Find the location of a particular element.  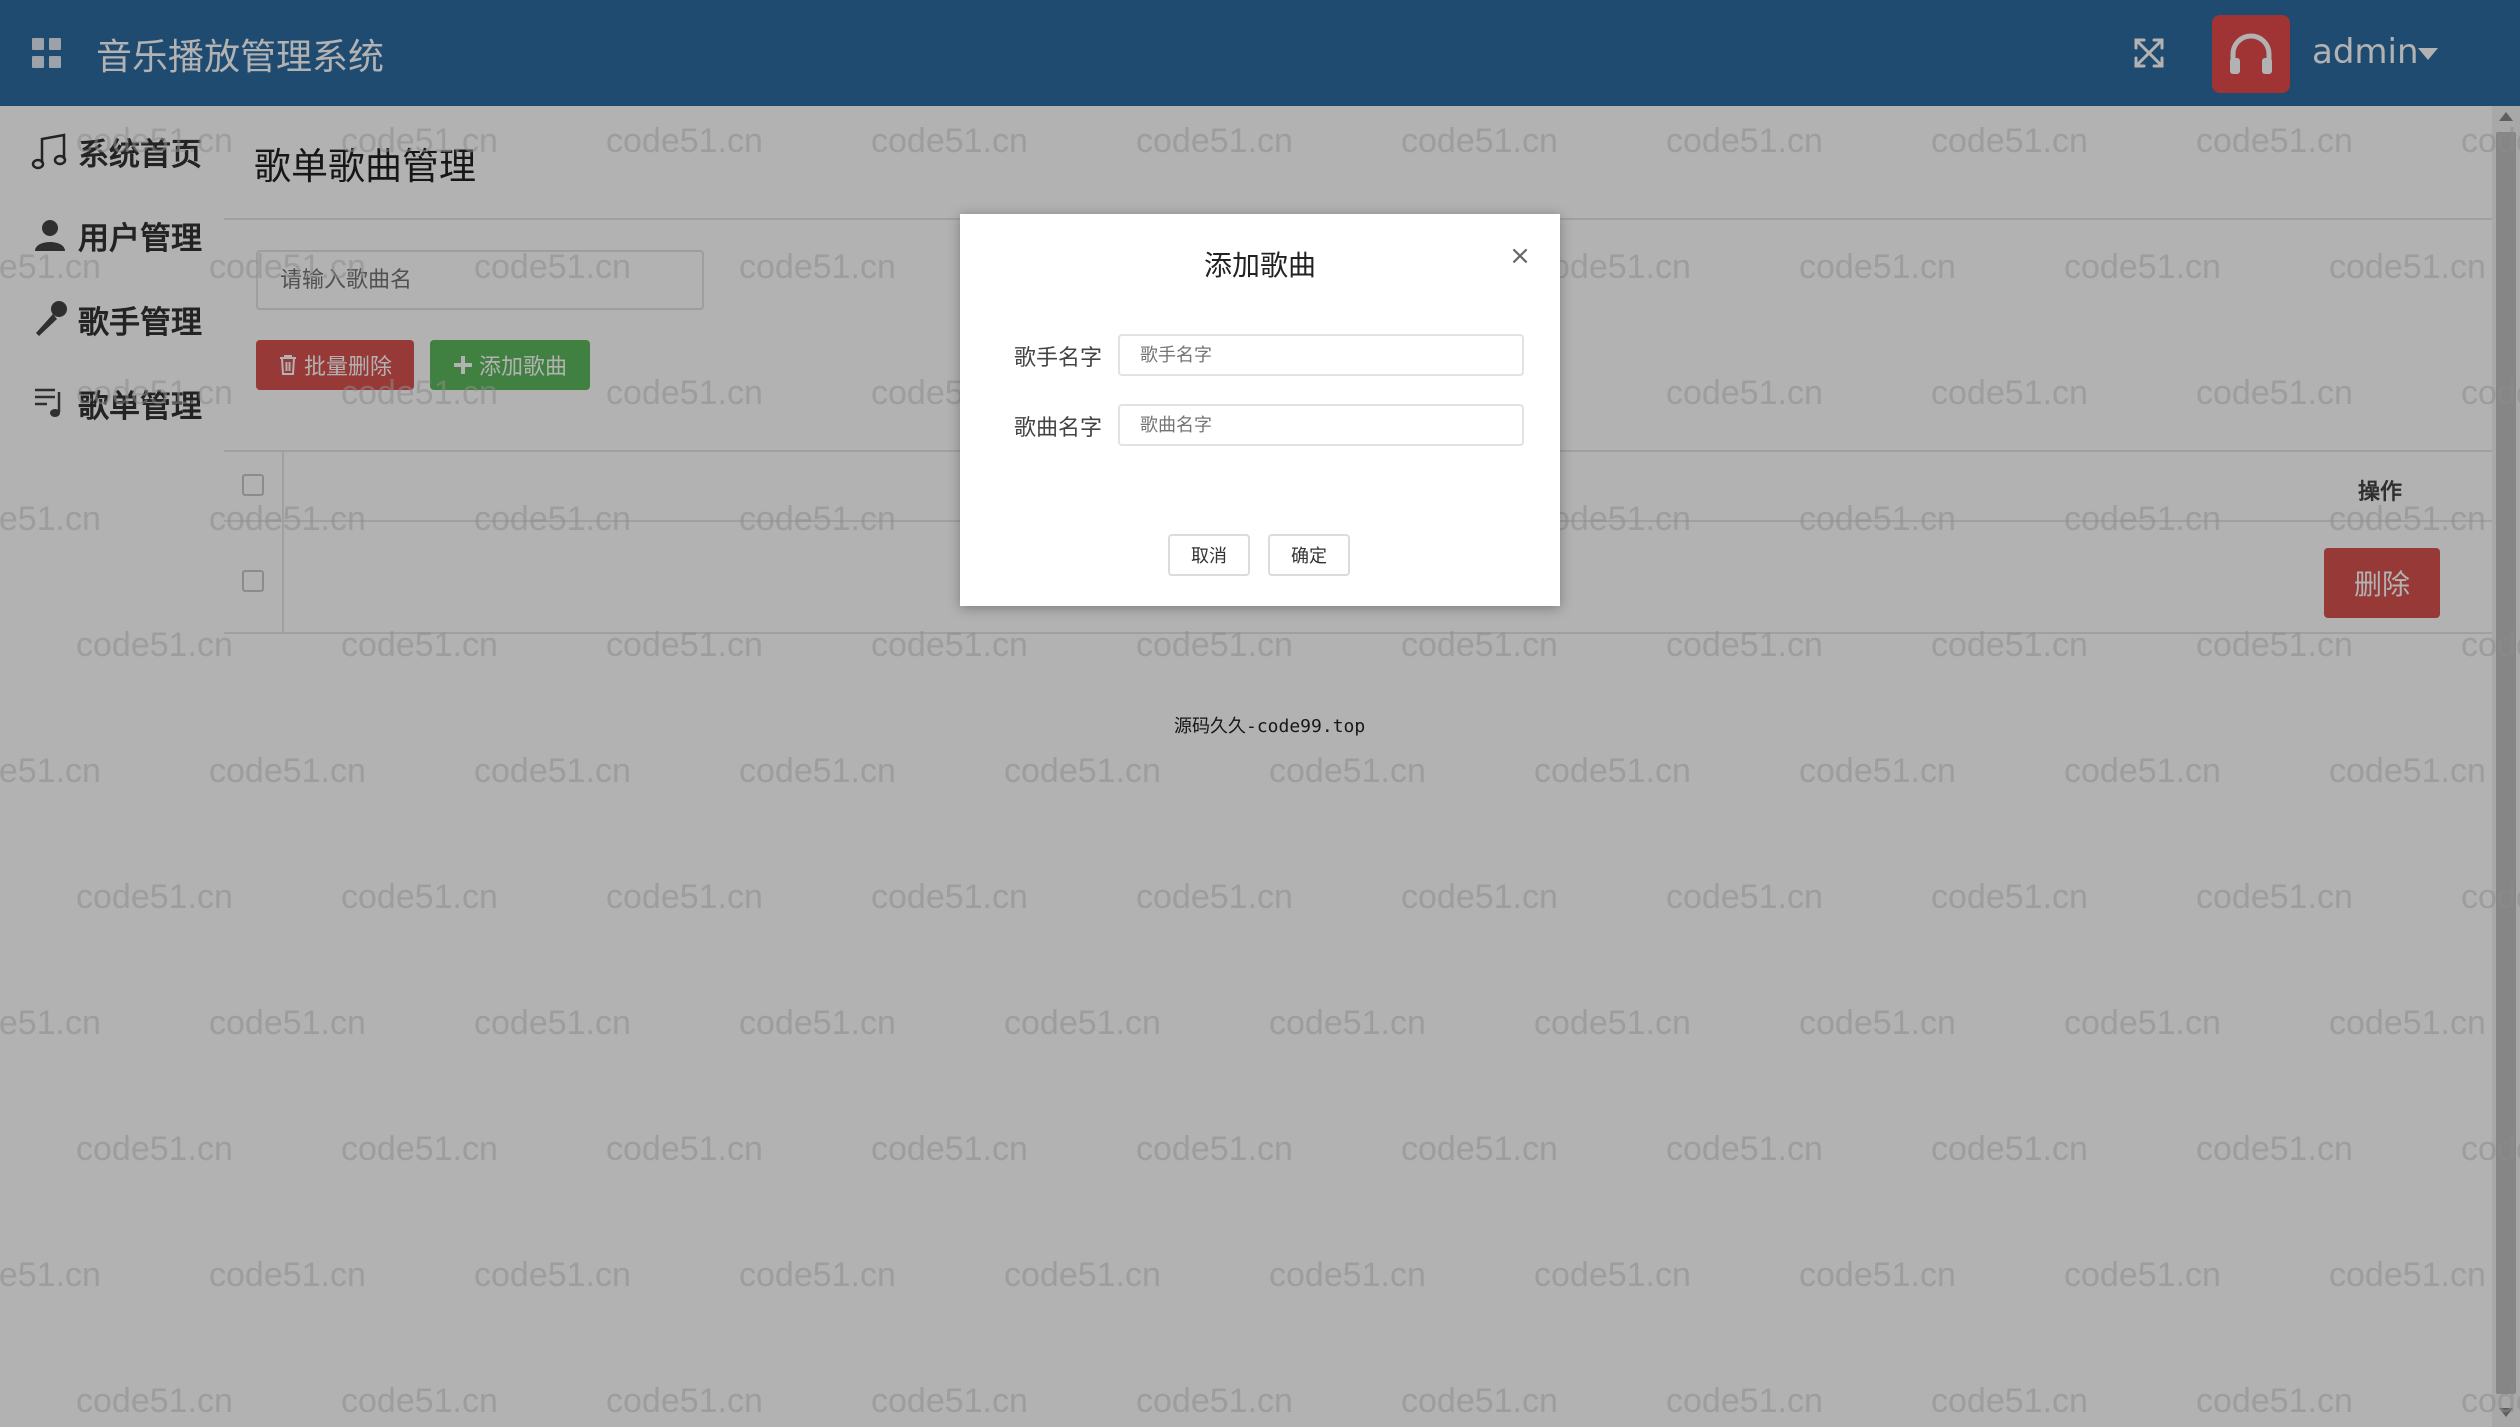

song-name-field is located at coordinates (1321, 425).